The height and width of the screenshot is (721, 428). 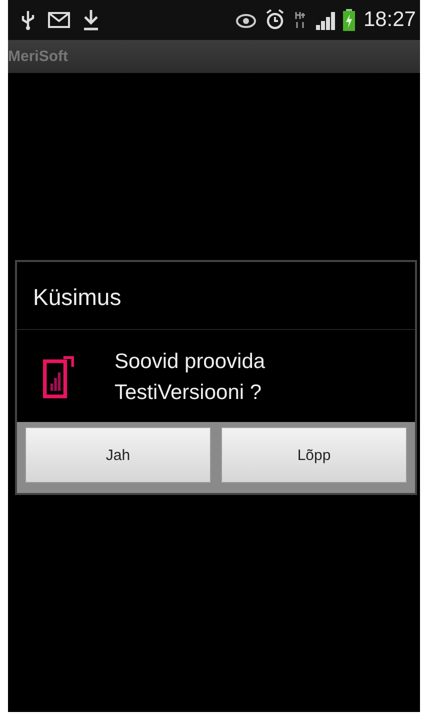 I want to click on battery-icon, so click(x=349, y=20).